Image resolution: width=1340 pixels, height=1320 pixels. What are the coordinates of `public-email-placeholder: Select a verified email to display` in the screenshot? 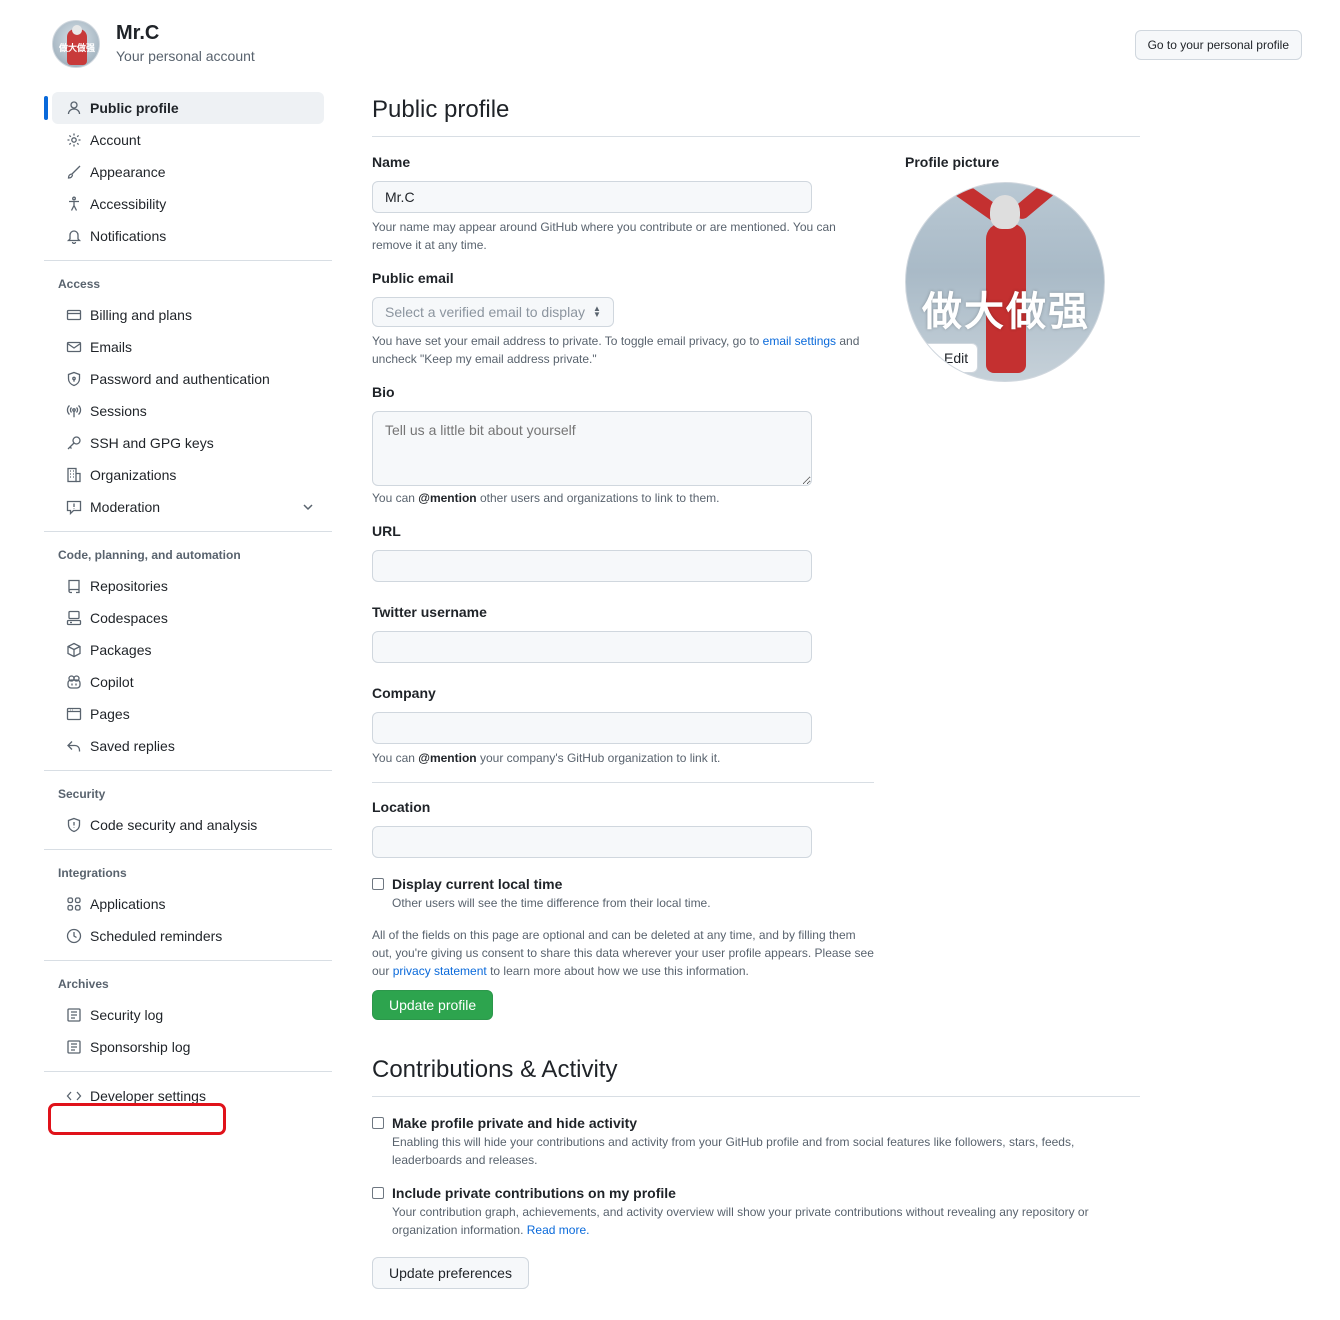 It's located at (485, 312).